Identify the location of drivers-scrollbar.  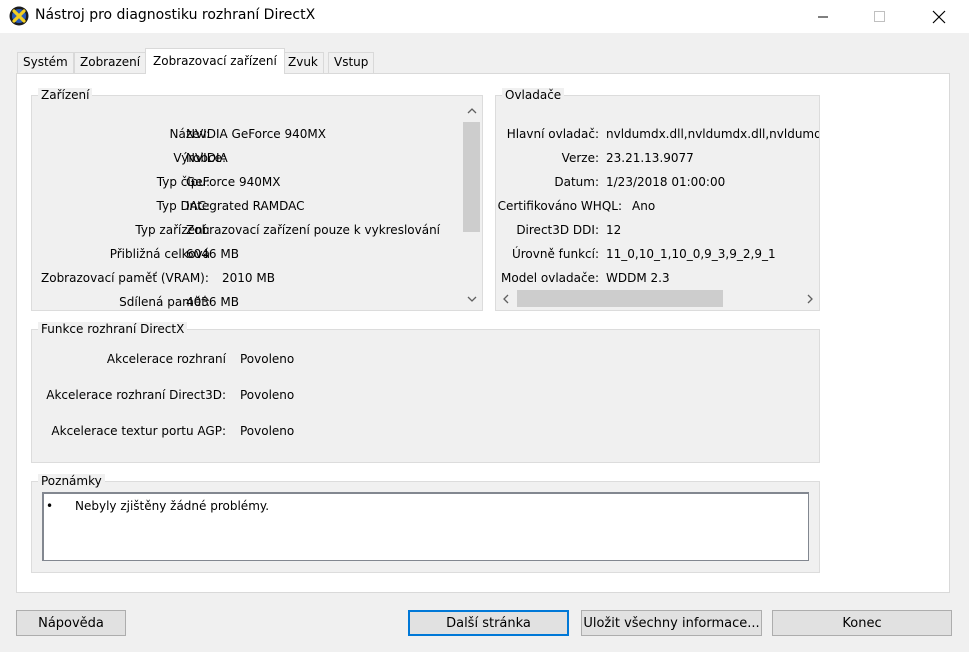
(657, 298).